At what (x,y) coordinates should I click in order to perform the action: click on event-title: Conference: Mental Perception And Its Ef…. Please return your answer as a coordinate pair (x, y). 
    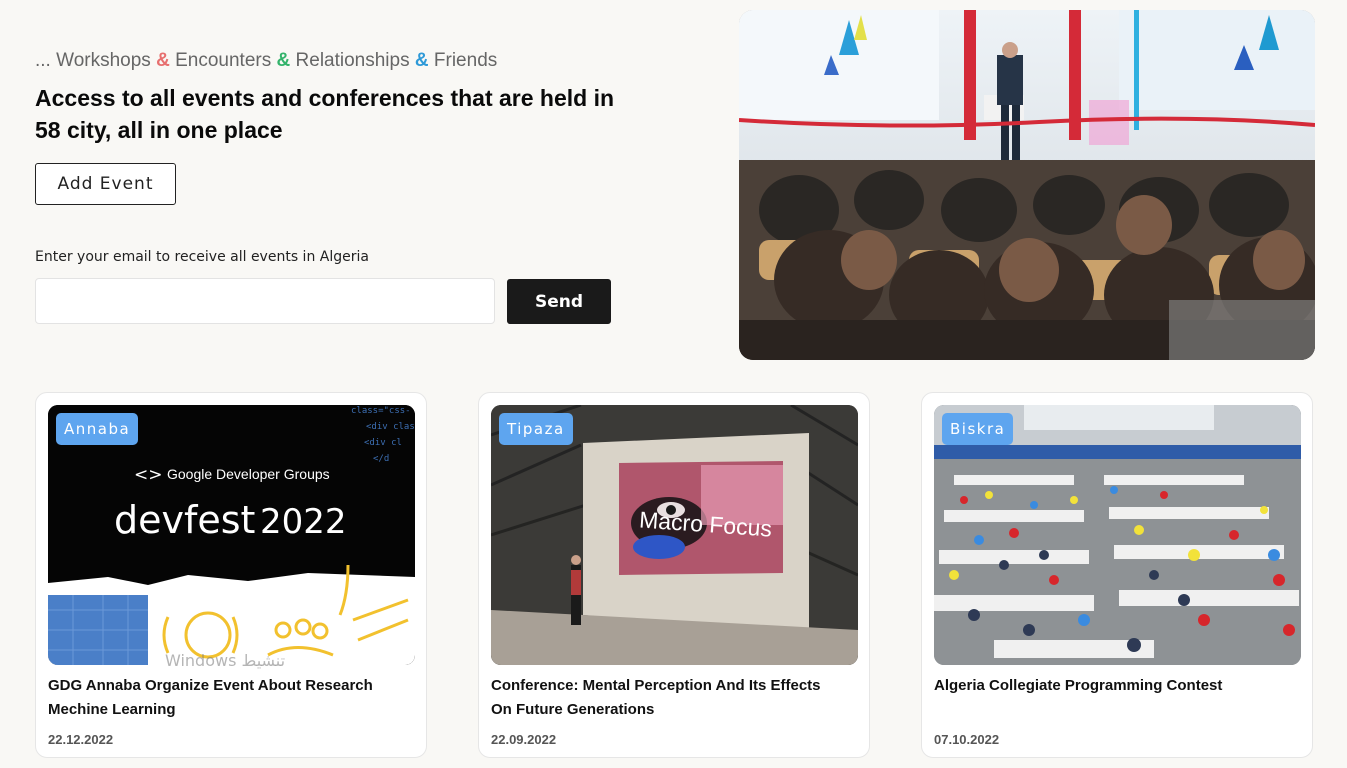
    Looking at the image, I should click on (666, 698).